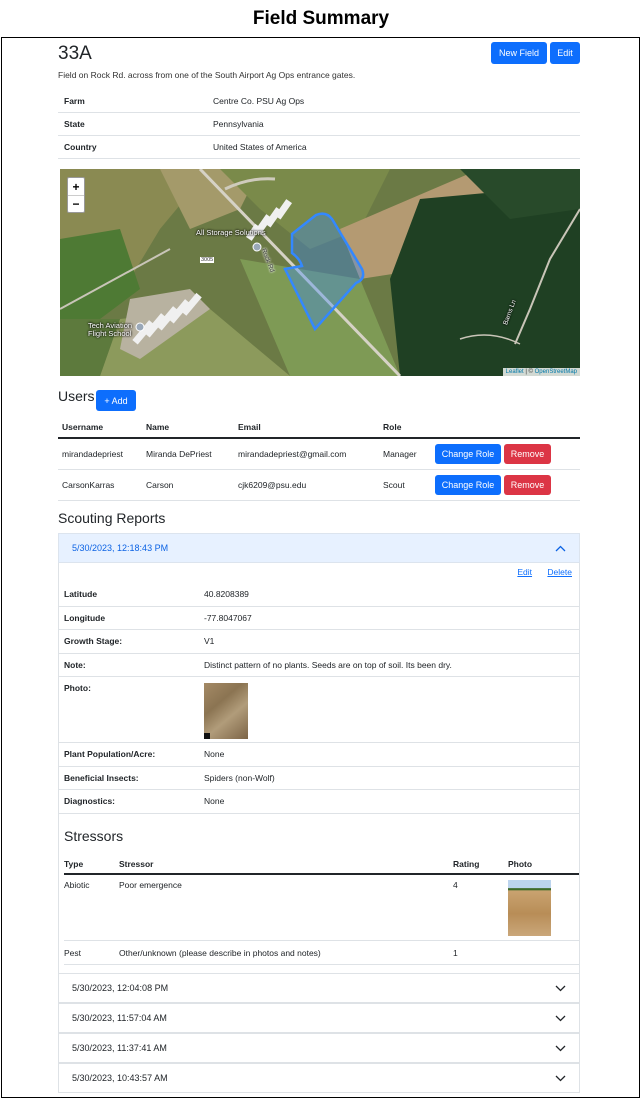 This screenshot has width=642, height=1100. I want to click on info-row-state: State Pennsylvania, so click(319, 124).